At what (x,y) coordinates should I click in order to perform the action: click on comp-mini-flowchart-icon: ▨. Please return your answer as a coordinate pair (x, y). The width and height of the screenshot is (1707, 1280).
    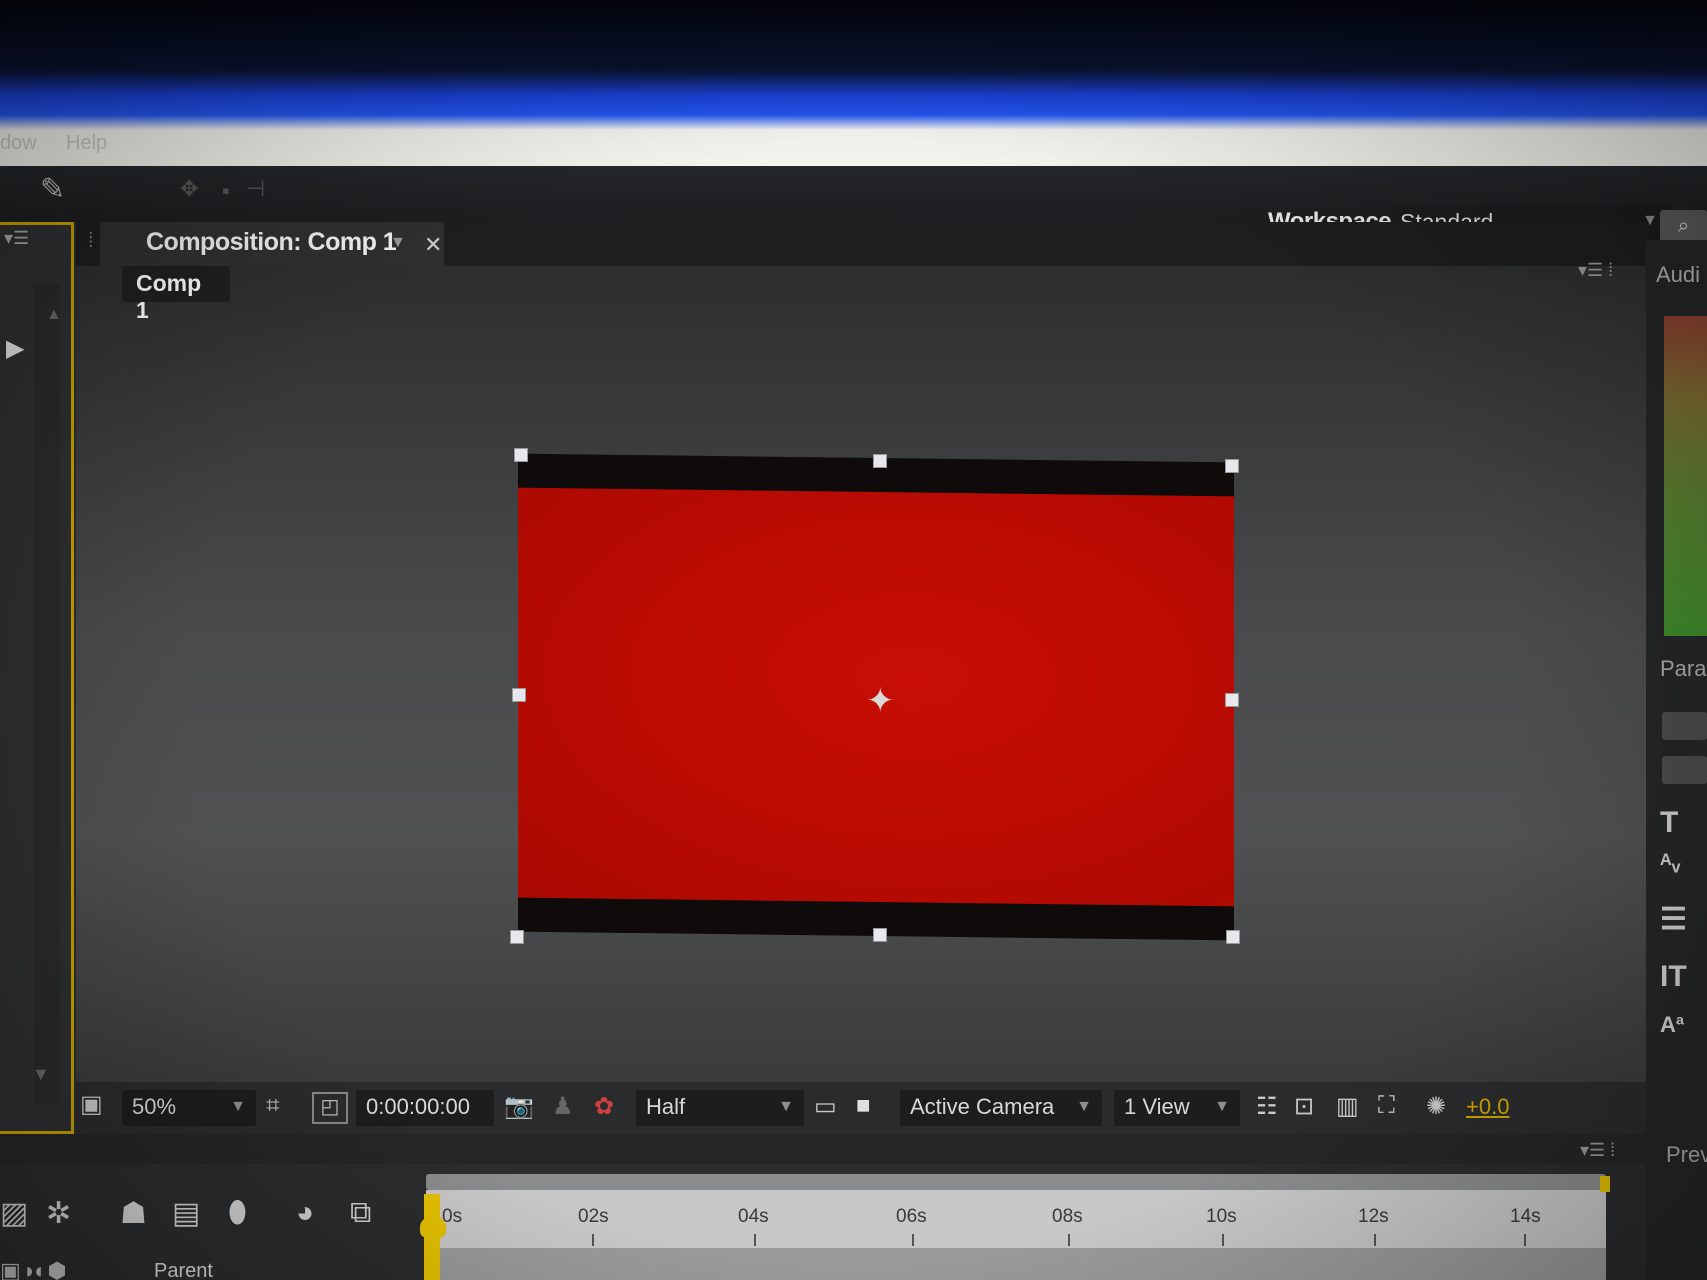
    Looking at the image, I should click on (14, 1213).